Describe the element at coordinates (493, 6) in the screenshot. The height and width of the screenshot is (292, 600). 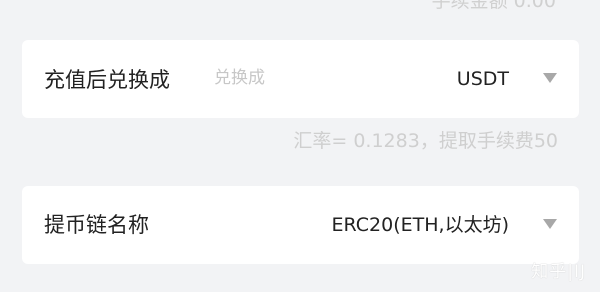
I see `top-hint-text: 手续金额 0.00` at that location.